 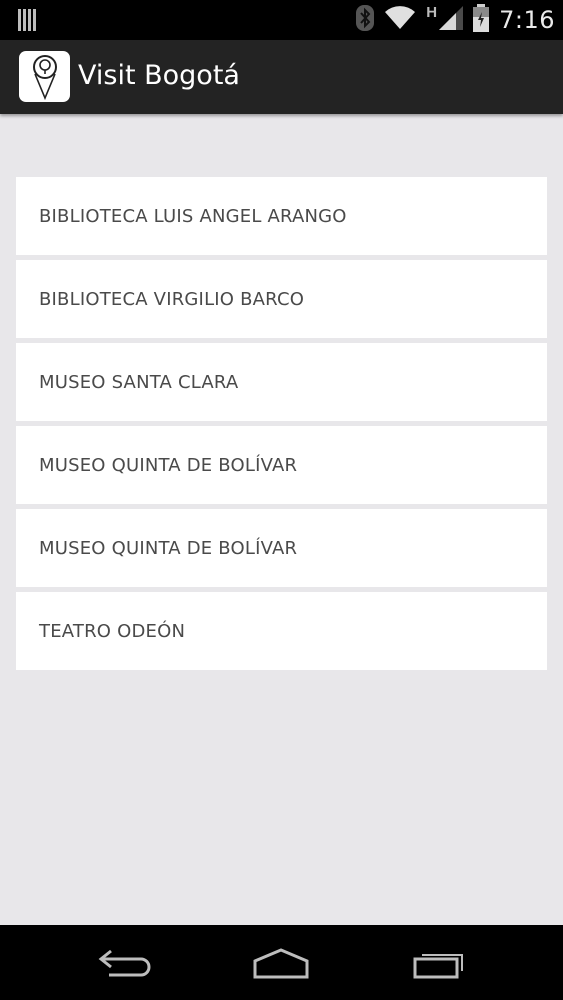 What do you see at coordinates (481, 20) in the screenshot?
I see `battery-icon` at bounding box center [481, 20].